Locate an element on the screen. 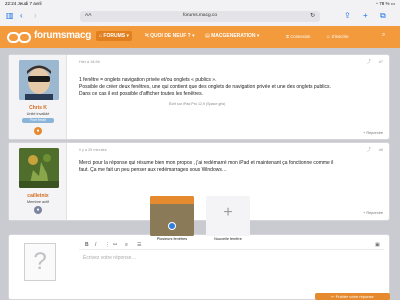 This screenshot has width=400, height=300. forward-icon: › is located at coordinates (35, 16).